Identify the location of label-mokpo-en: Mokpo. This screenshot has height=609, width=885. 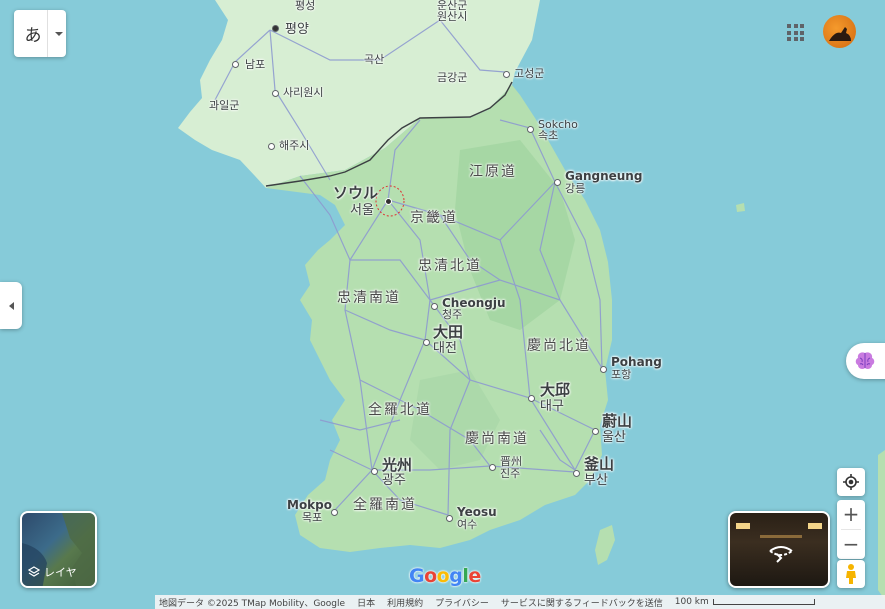
(309, 505).